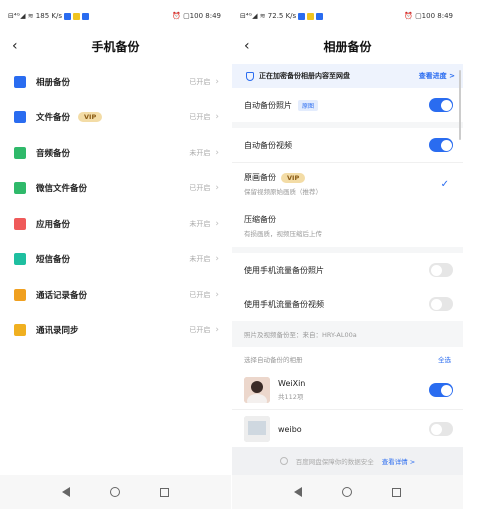 The height and width of the screenshot is (509, 485). I want to click on album-name: WeiXin, so click(292, 383).